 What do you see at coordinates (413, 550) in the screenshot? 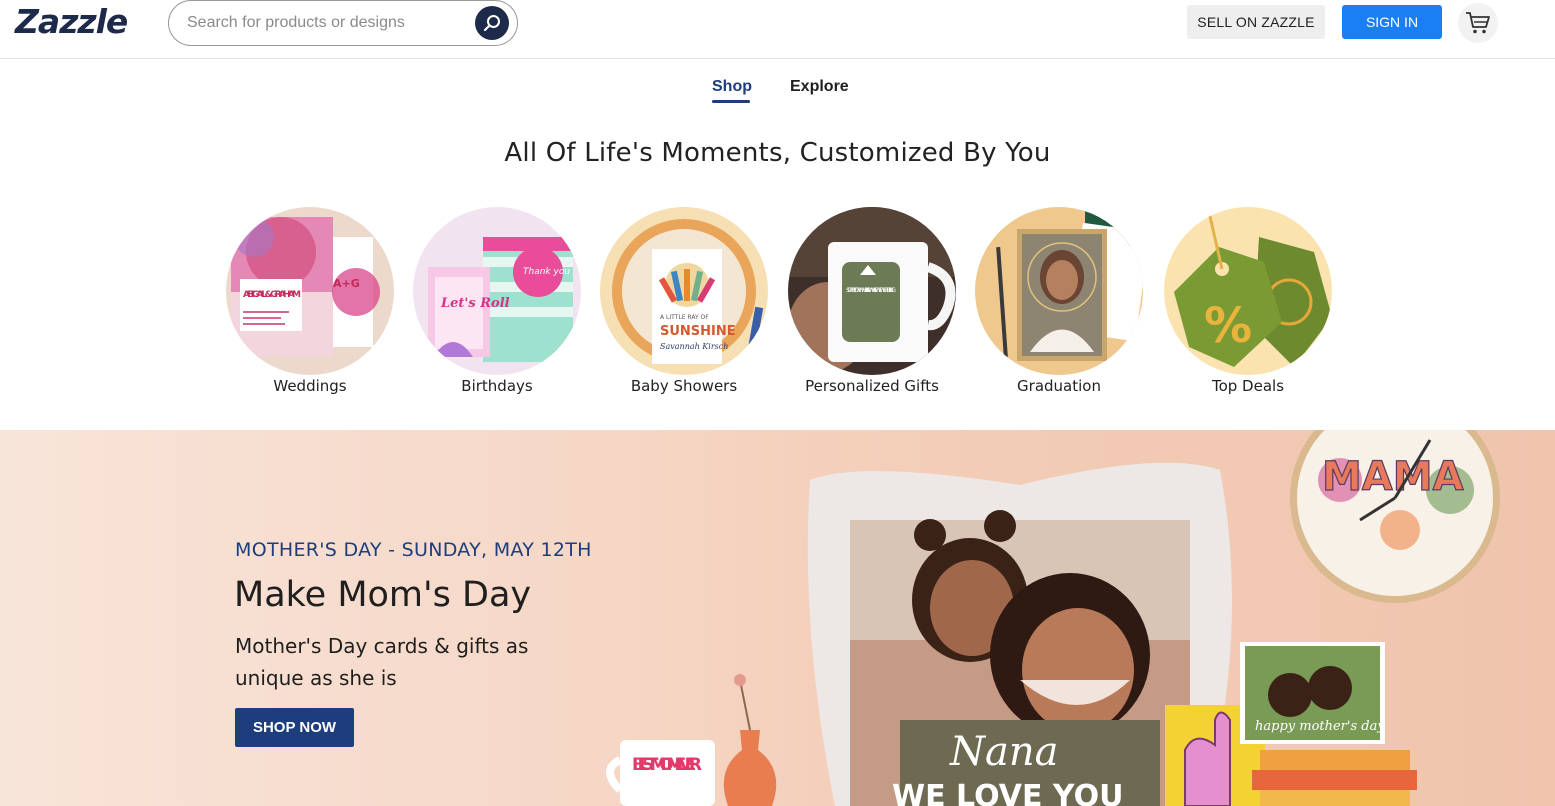
I see `hero-eyebrow: MOTHER'S DAY - SUNDAY, MAY 12TH` at bounding box center [413, 550].